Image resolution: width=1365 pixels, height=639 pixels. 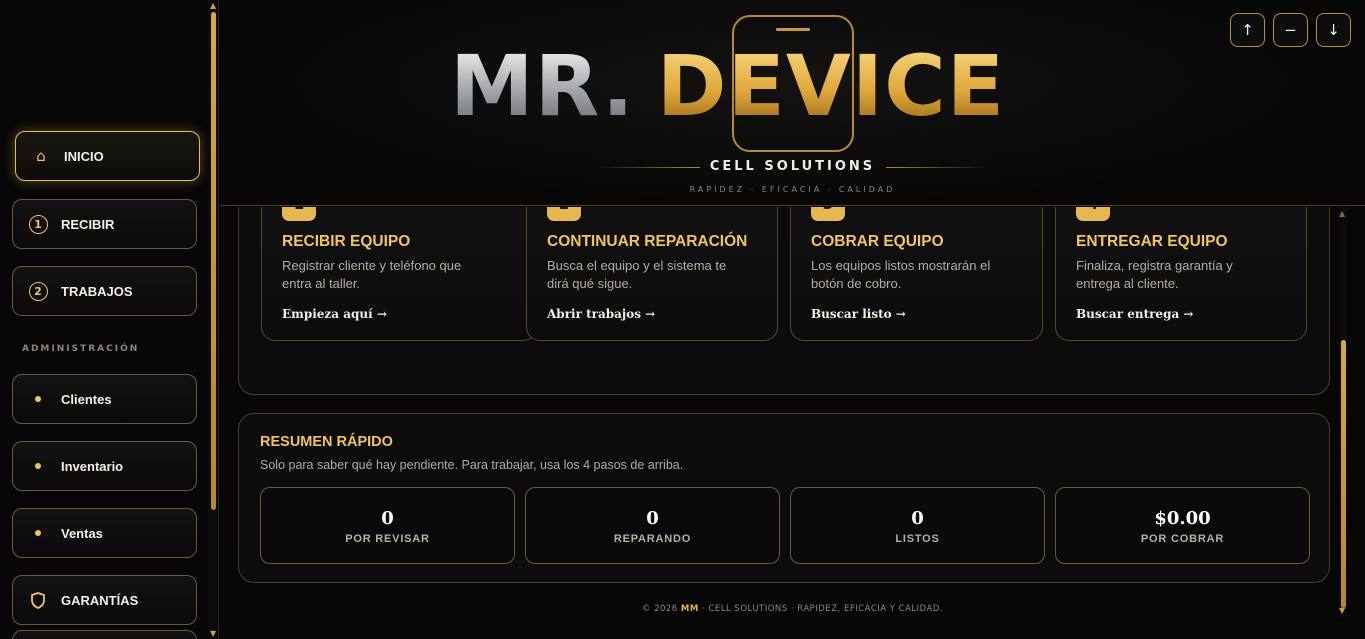 I want to click on stat-label: POR REVISAR, so click(x=387, y=539).